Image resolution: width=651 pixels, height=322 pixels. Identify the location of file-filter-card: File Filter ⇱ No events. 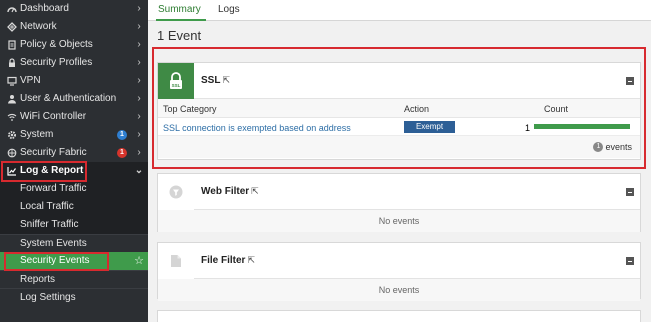
(399, 271).